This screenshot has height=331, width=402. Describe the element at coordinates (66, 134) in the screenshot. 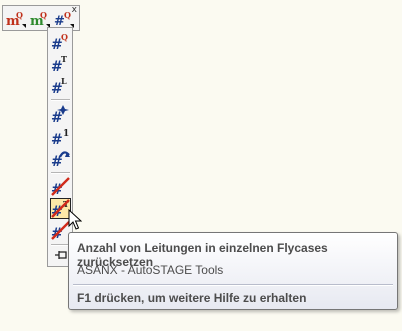

I see `svg-text: 1` at that location.